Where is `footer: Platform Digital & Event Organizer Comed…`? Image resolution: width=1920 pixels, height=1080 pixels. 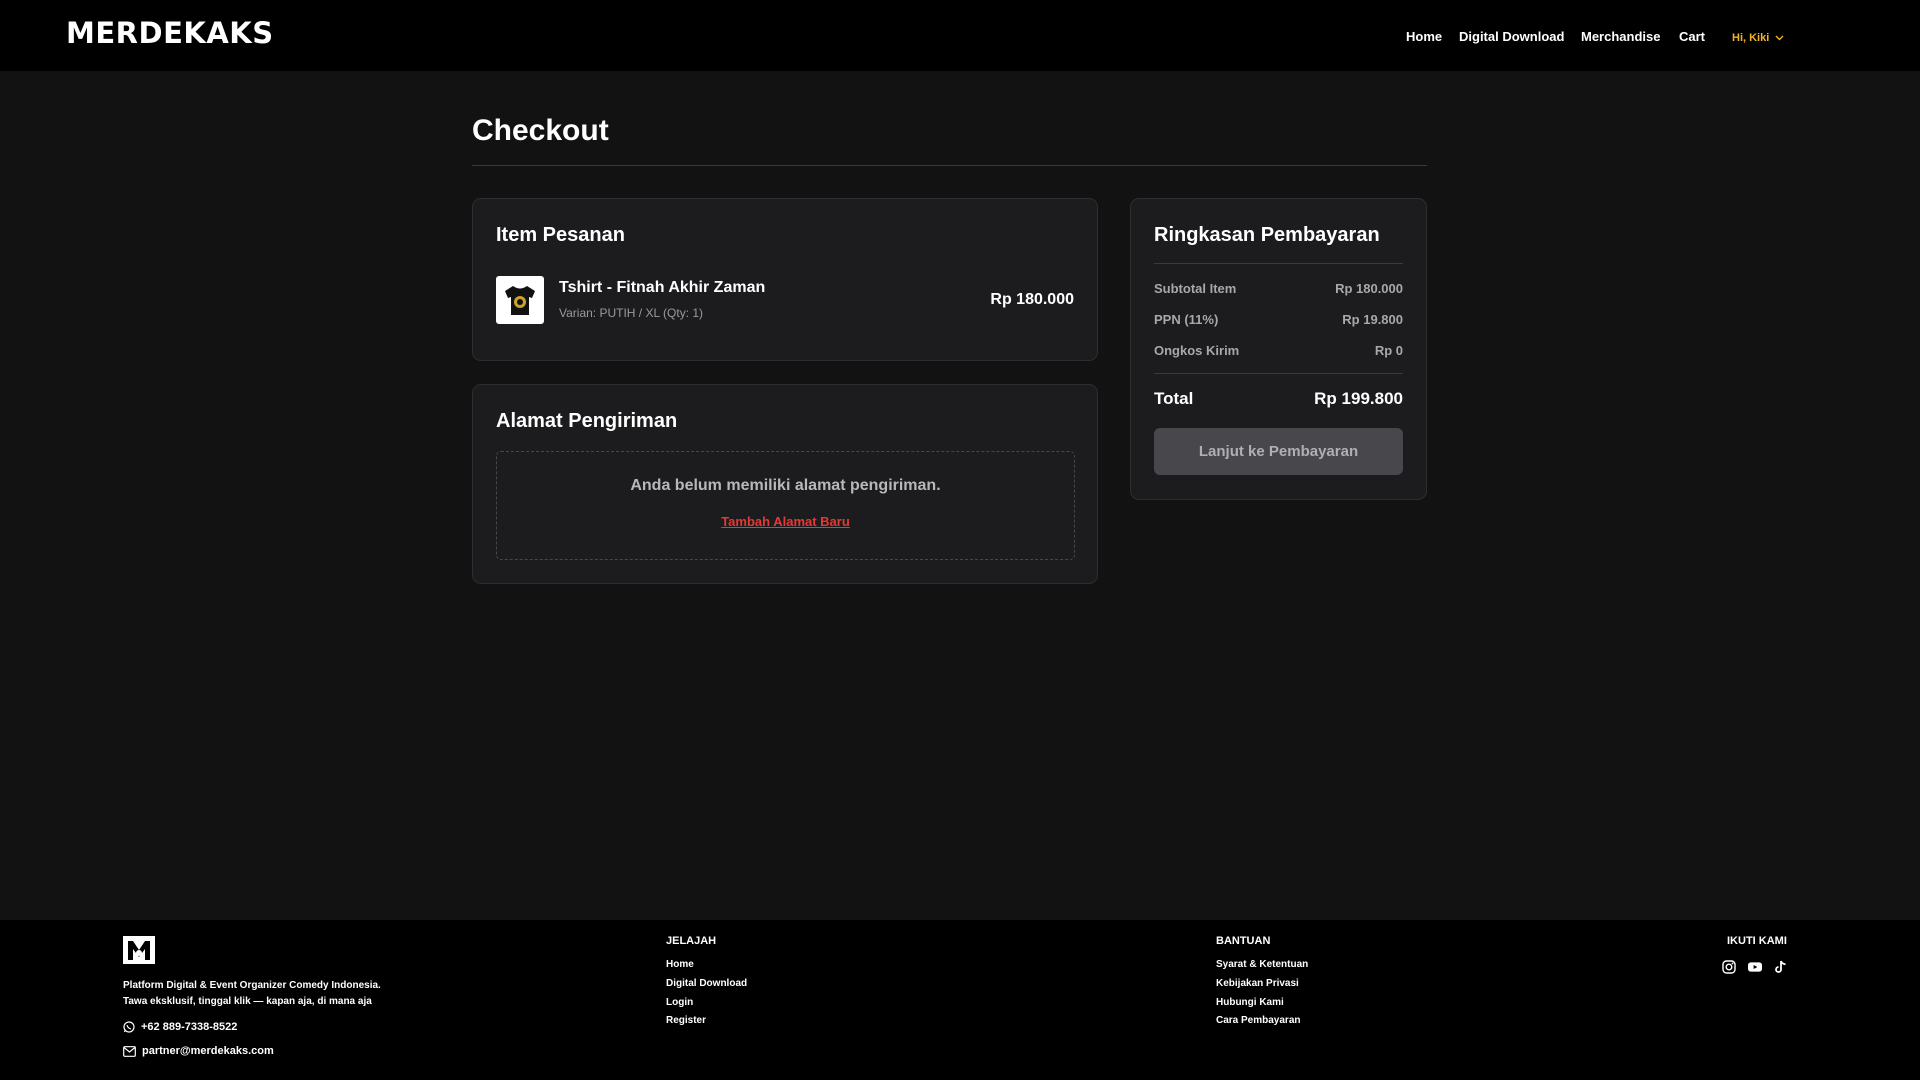 footer: Platform Digital & Event Organizer Comed… is located at coordinates (960, 1000).